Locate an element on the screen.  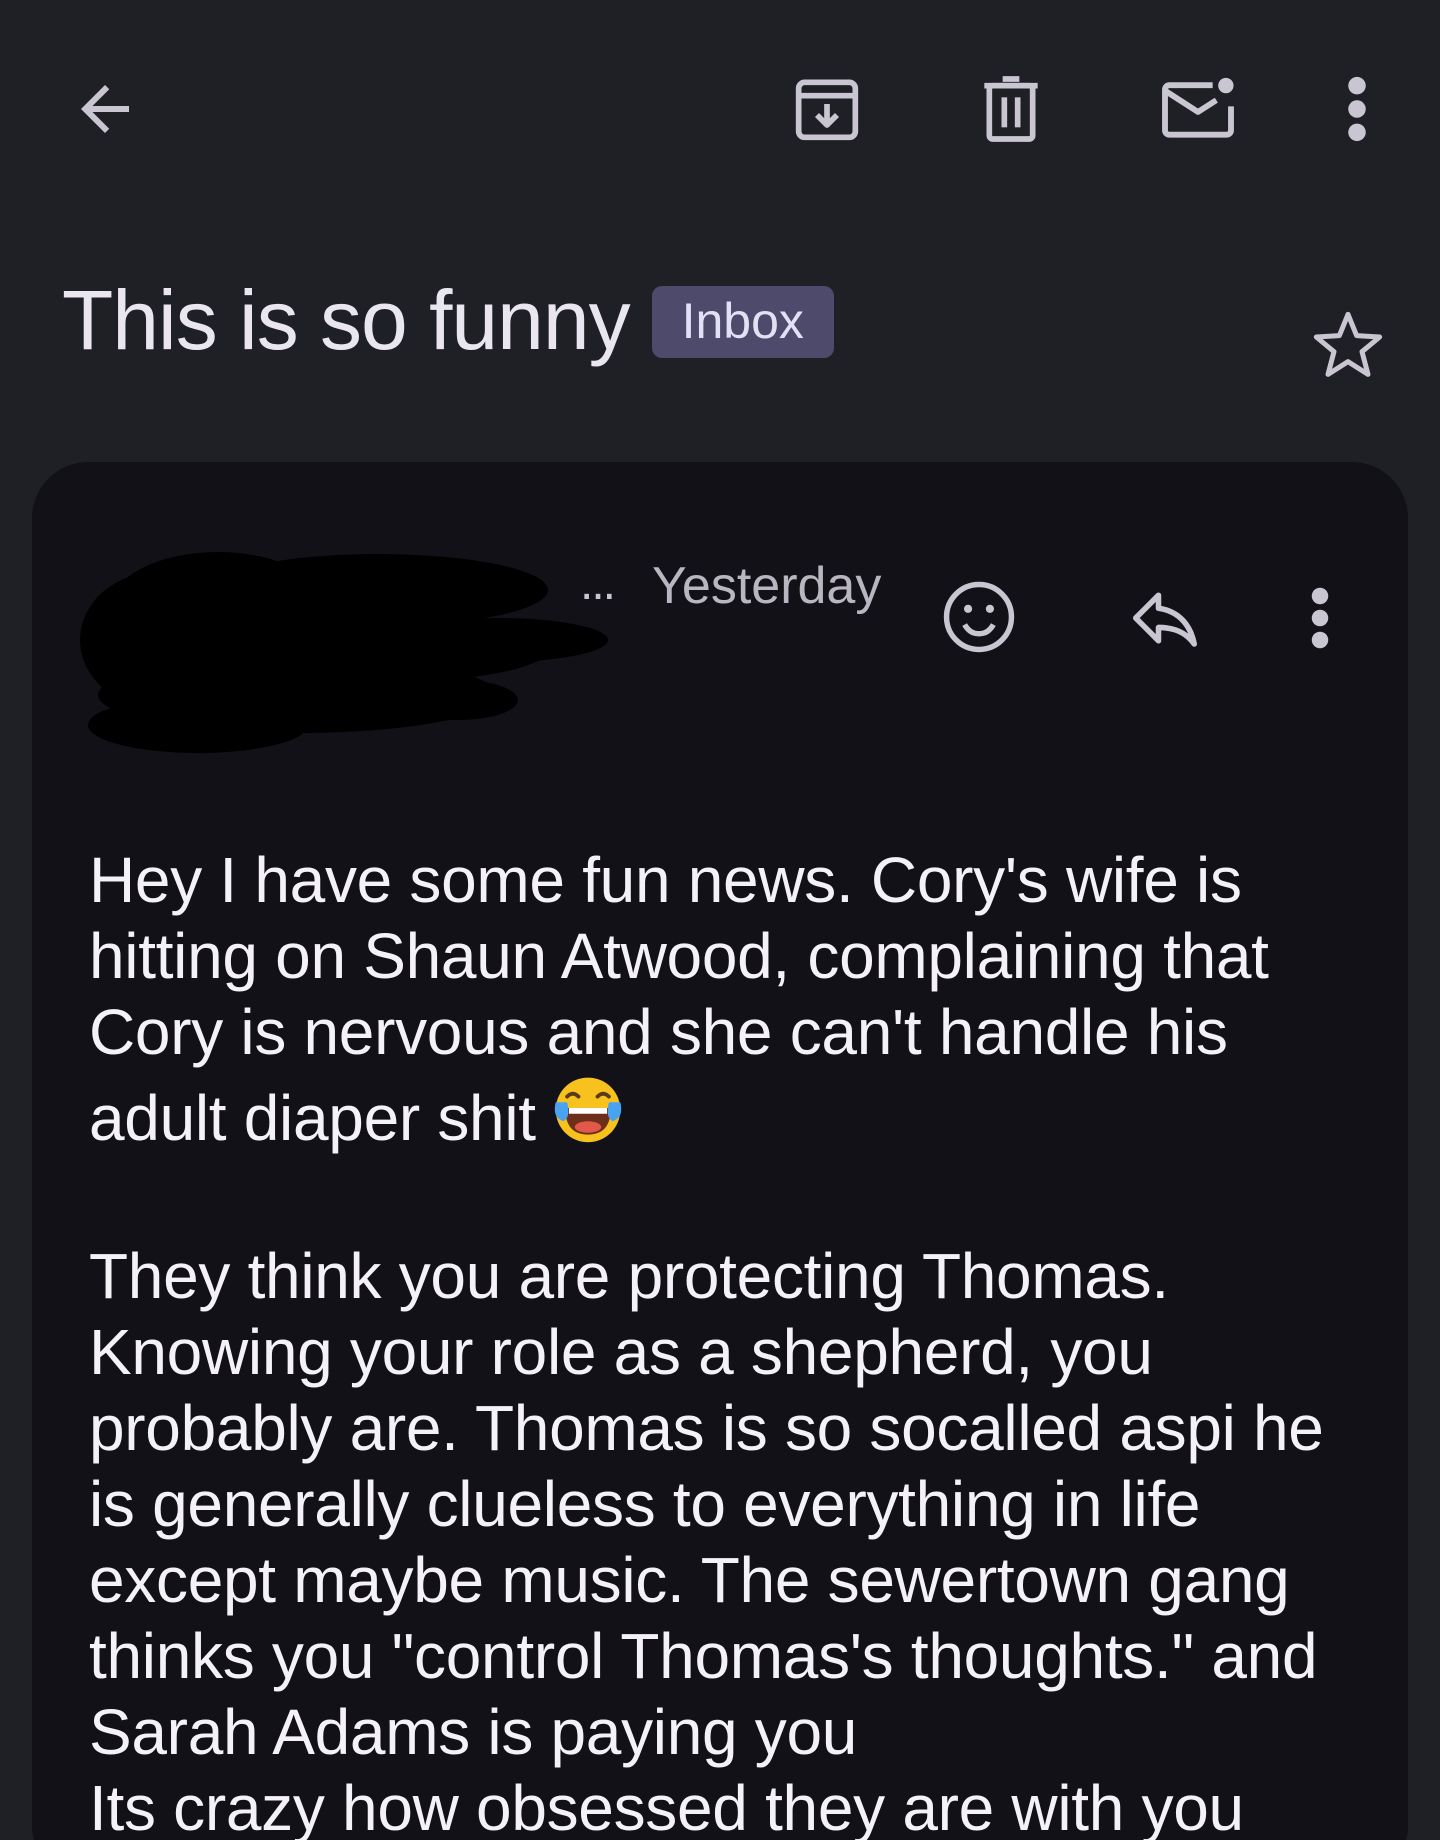
star-icon is located at coordinates (1348, 344).